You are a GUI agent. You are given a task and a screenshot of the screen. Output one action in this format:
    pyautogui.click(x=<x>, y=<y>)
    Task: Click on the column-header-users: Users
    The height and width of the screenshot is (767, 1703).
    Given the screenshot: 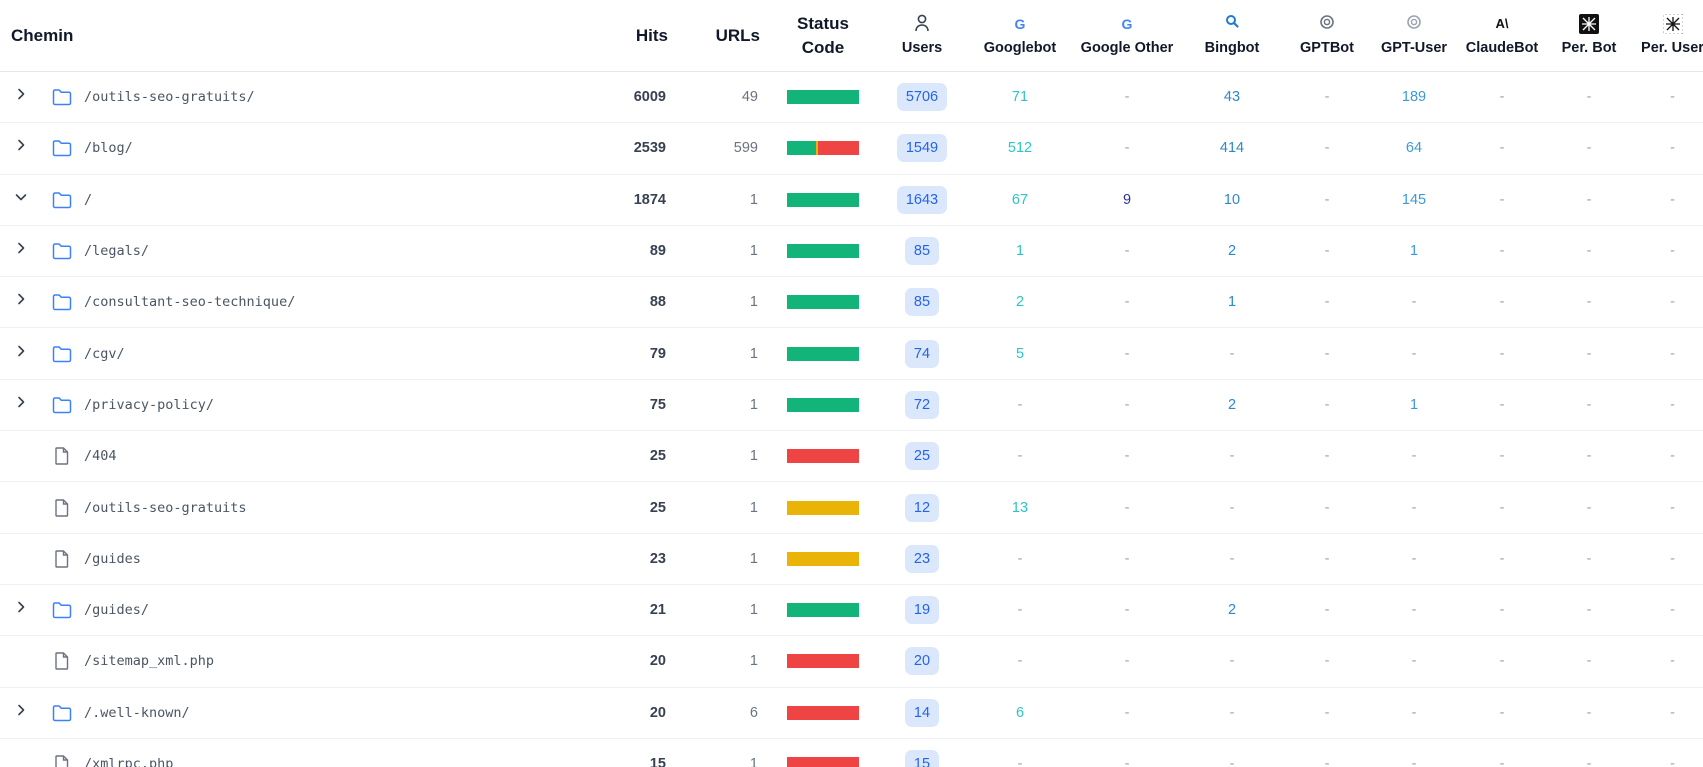 What is the action you would take?
    pyautogui.click(x=922, y=36)
    